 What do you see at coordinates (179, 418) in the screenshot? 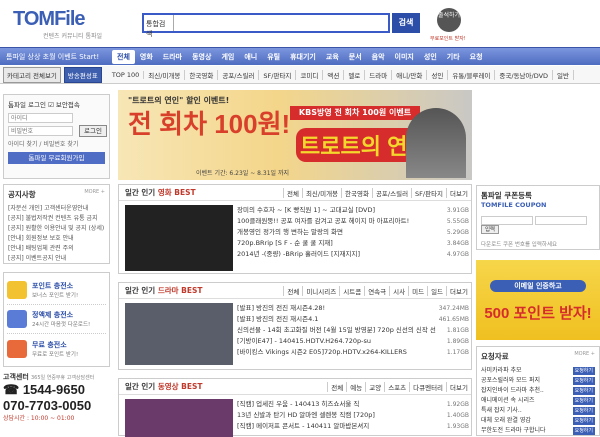
I see `video-thumbnail` at bounding box center [179, 418].